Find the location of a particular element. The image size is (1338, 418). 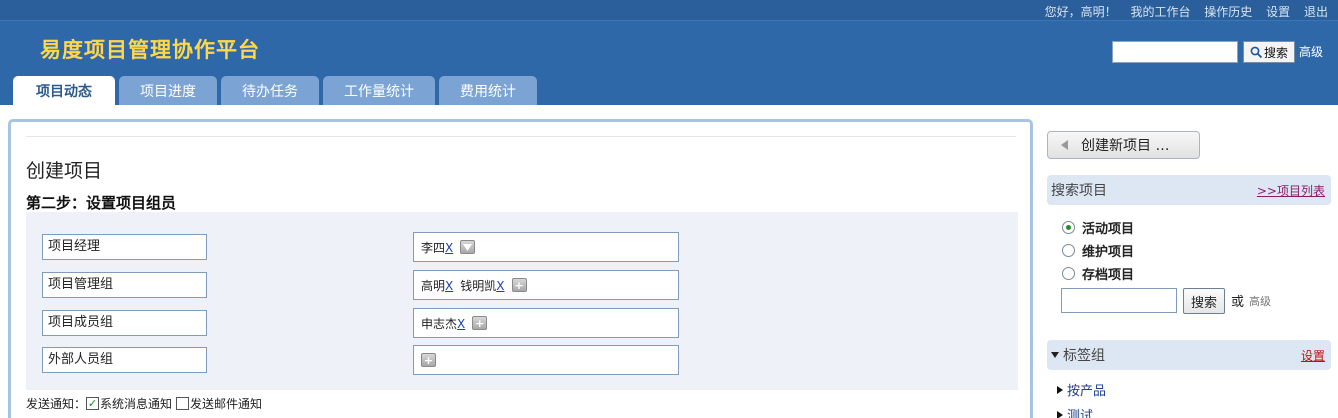

role-members-management-group: 高明X 钱明凯X + is located at coordinates (546, 285).